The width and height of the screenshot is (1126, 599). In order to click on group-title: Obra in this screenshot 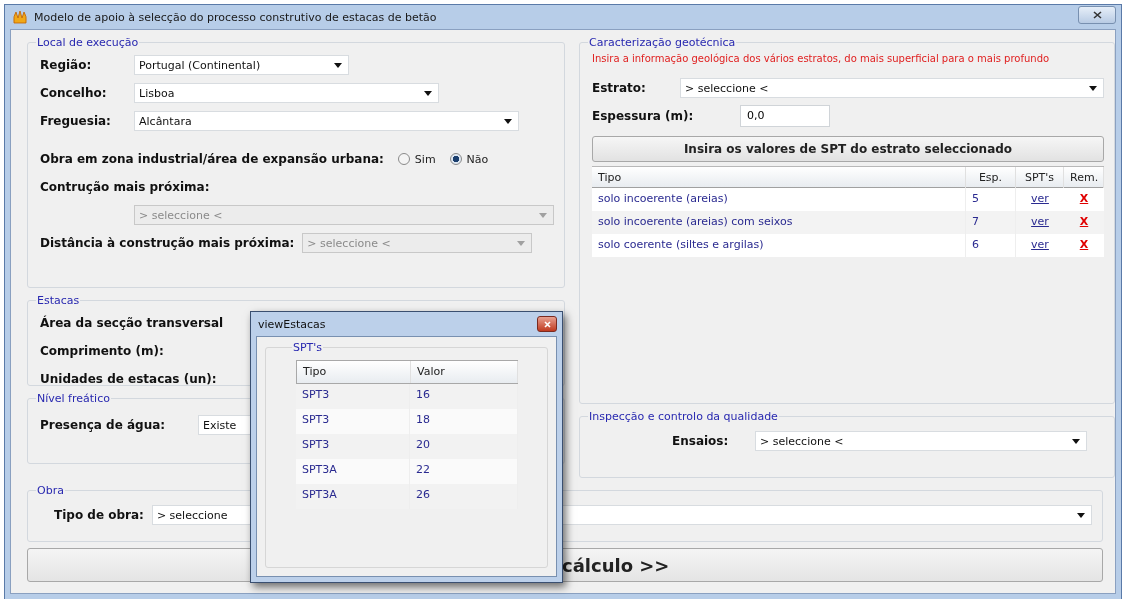, I will do `click(50, 490)`.